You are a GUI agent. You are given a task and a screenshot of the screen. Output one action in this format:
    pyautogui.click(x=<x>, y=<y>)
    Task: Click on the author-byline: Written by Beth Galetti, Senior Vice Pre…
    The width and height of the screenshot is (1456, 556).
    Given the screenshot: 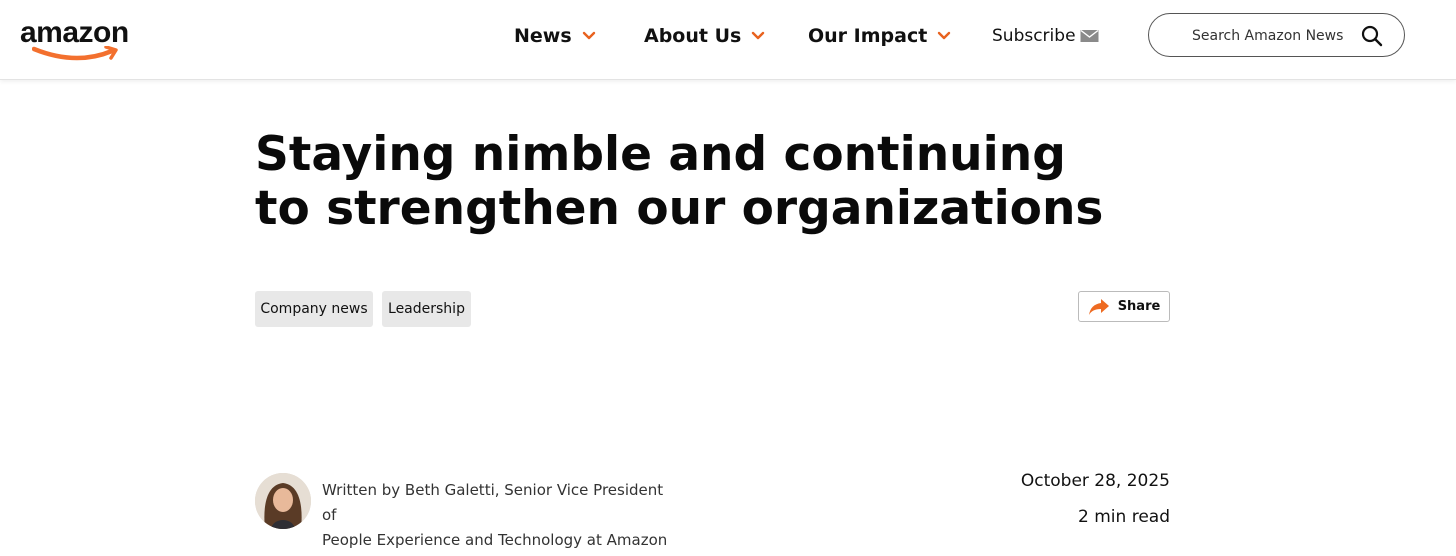 What is the action you would take?
    pyautogui.click(x=502, y=515)
    